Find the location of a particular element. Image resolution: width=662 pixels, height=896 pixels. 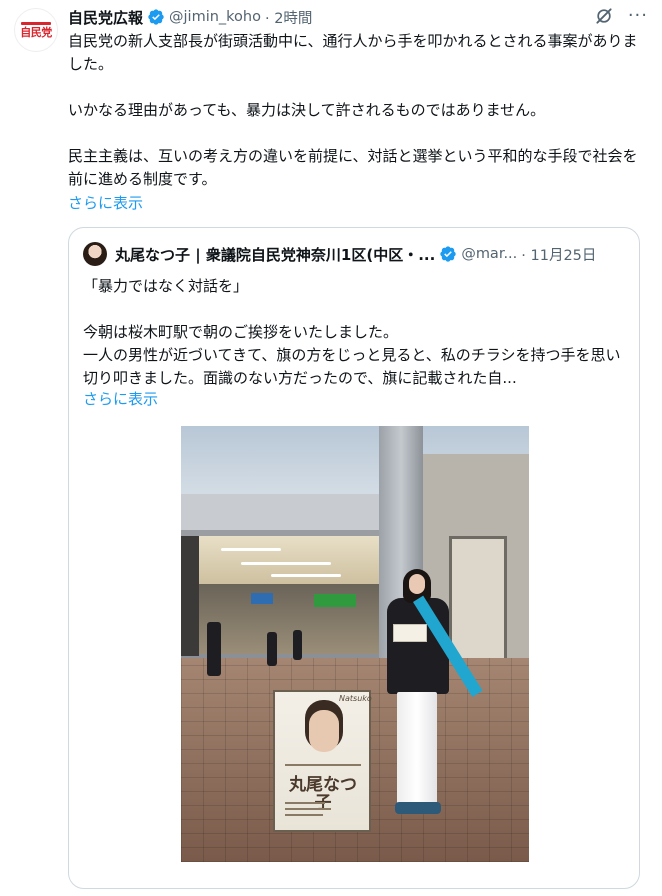

tweet-time: · 2時間 is located at coordinates (288, 17).